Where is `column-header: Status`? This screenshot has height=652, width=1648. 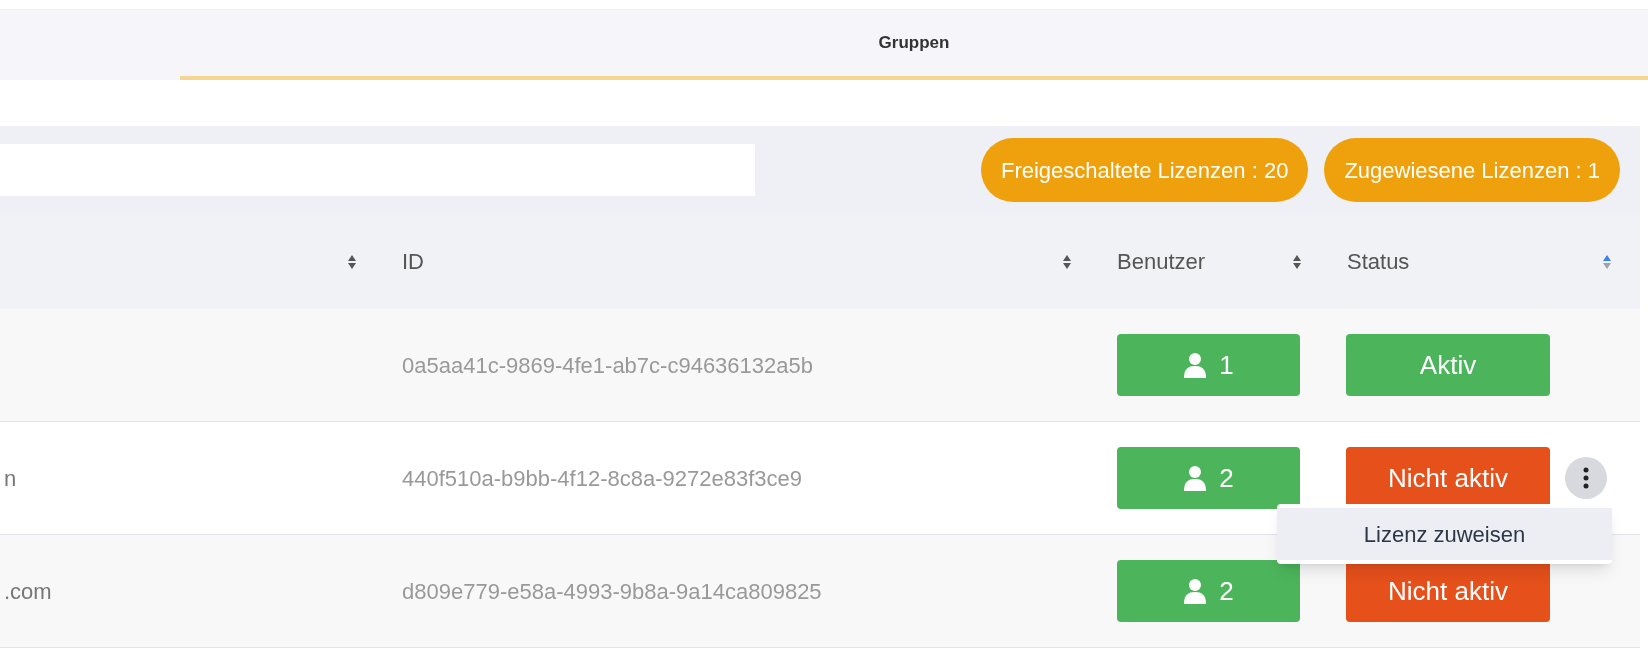 column-header: Status is located at coordinates (1378, 262).